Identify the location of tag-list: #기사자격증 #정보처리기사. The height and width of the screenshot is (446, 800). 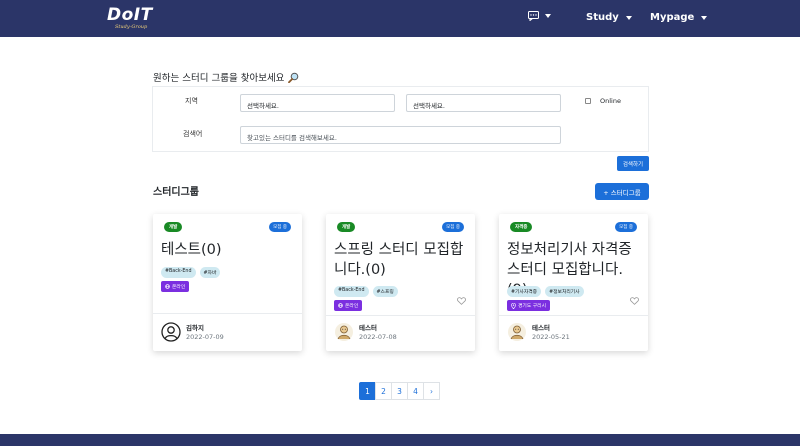
(545, 291).